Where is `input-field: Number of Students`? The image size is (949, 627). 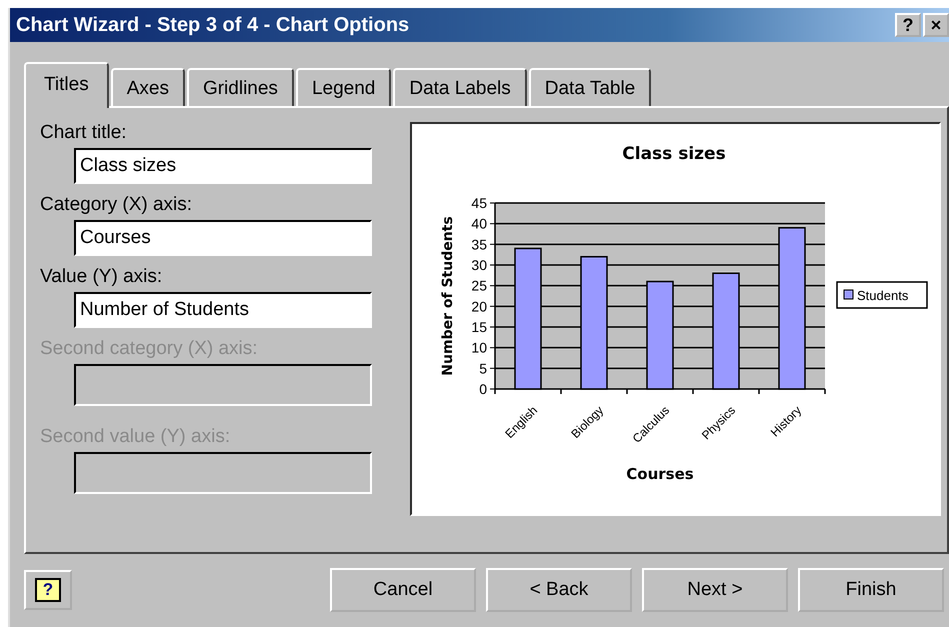 input-field: Number of Students is located at coordinates (223, 310).